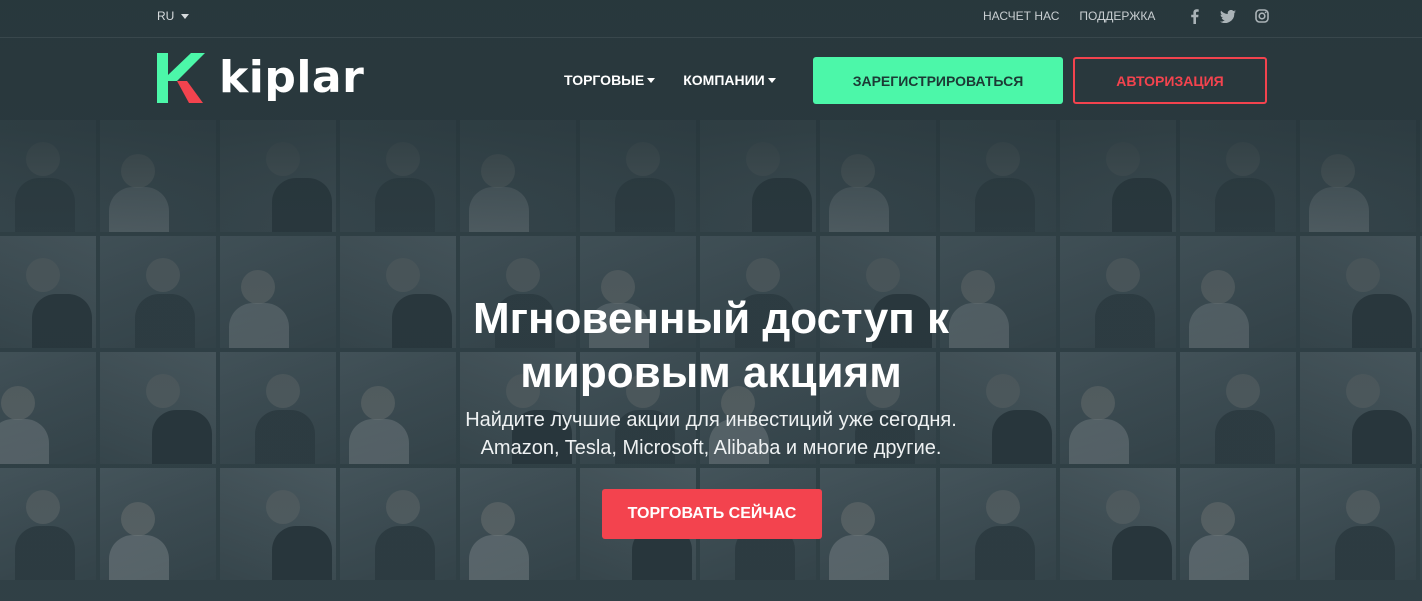 This screenshot has height=601, width=1422. I want to click on twitter-icon, so click(1228, 16).